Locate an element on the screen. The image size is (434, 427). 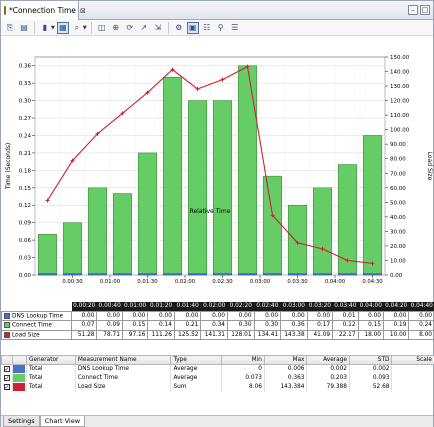
table-column-header: 0.03:20 is located at coordinates (320, 306).